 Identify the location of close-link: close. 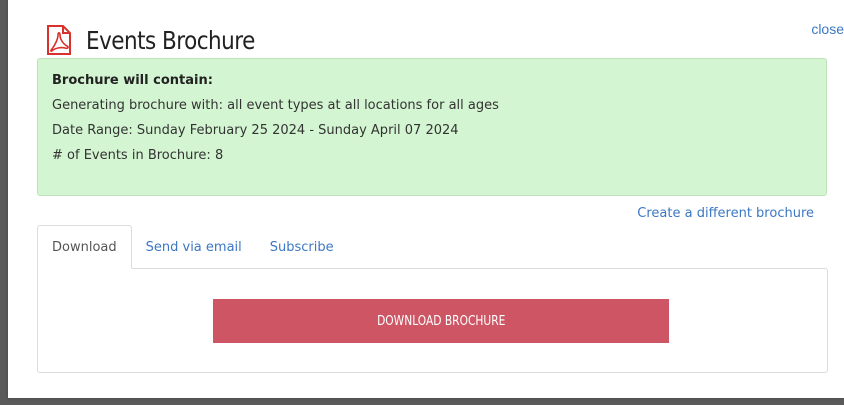
(827, 29).